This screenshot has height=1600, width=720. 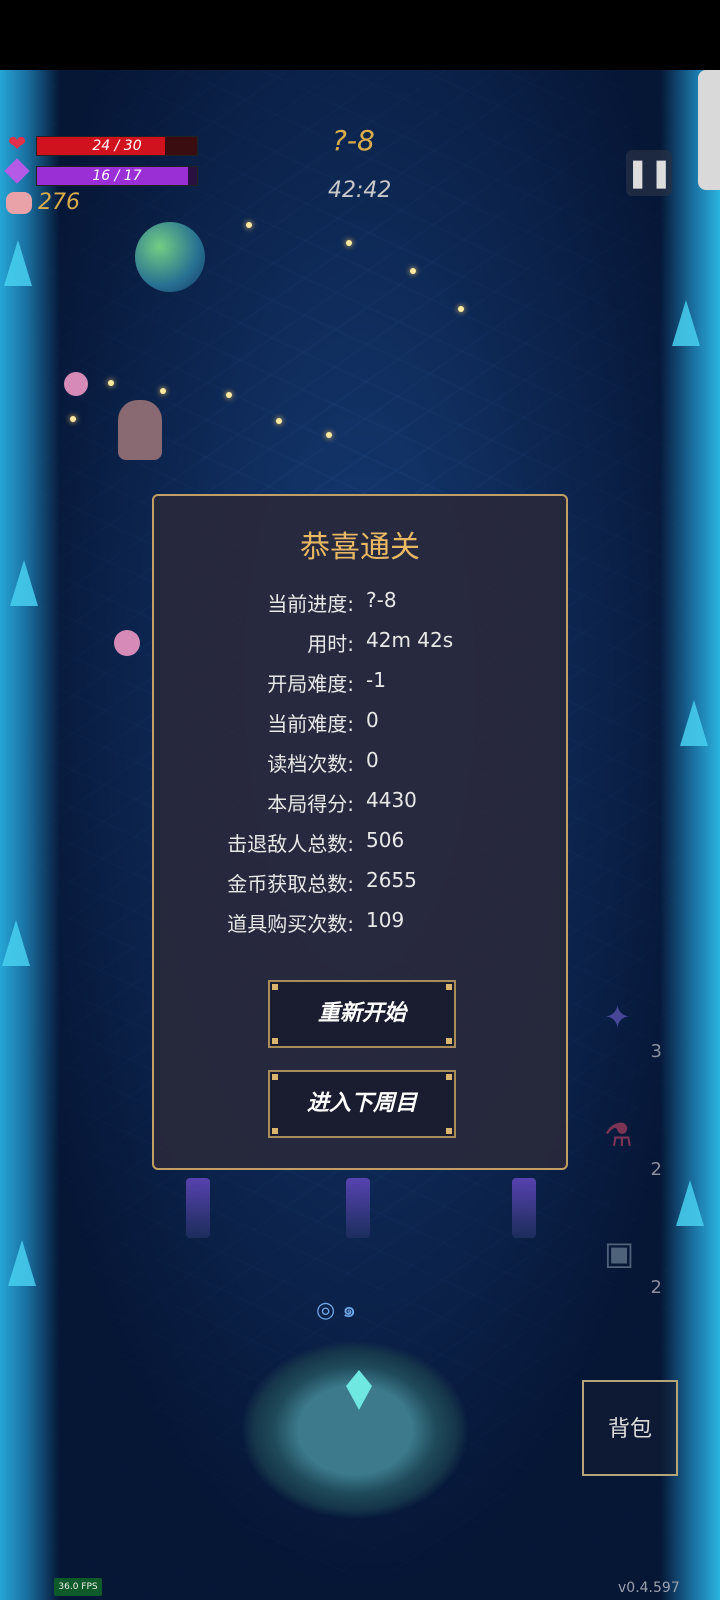 I want to click on side-pull-tab, so click(x=709, y=130).